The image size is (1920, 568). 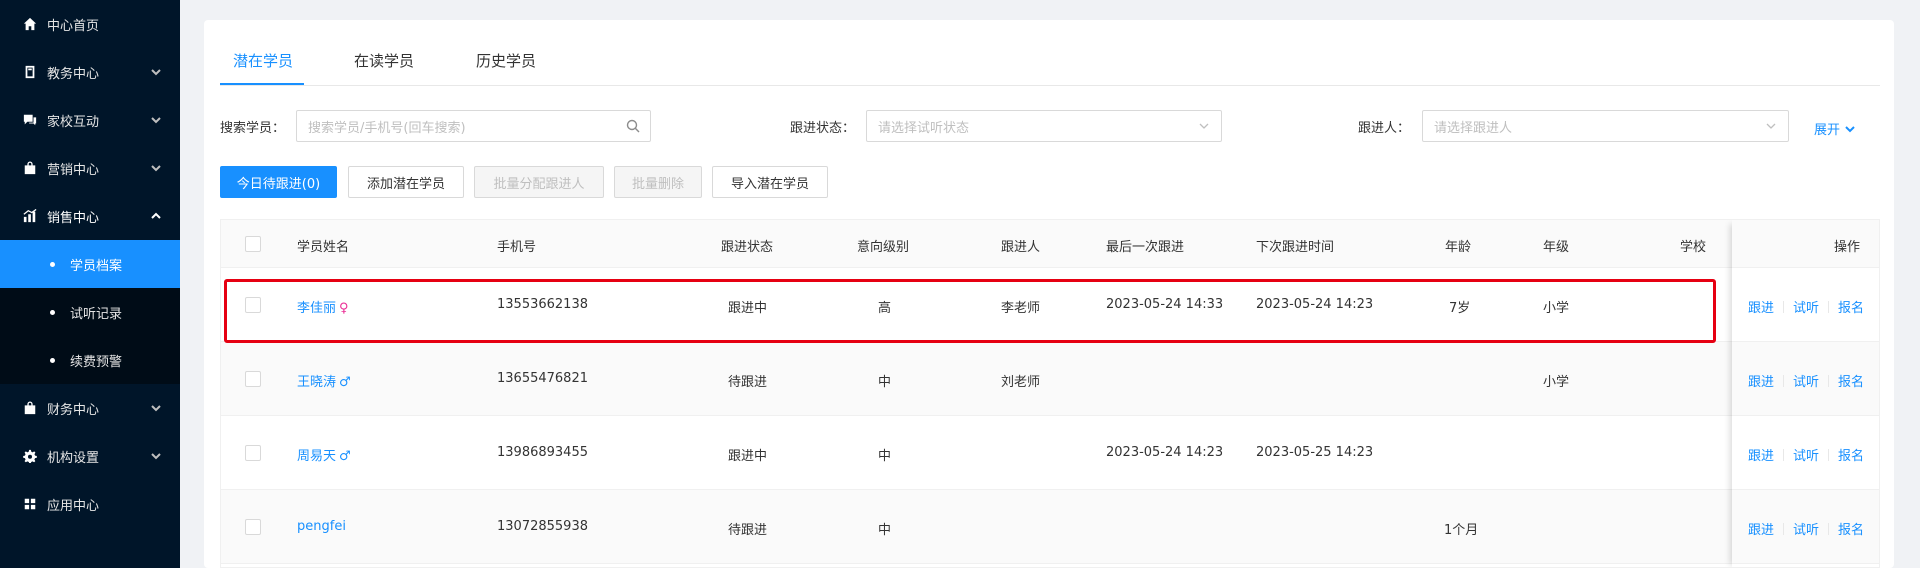 What do you see at coordinates (73, 458) in the screenshot?
I see `sidebar-item-label: 机构设置` at bounding box center [73, 458].